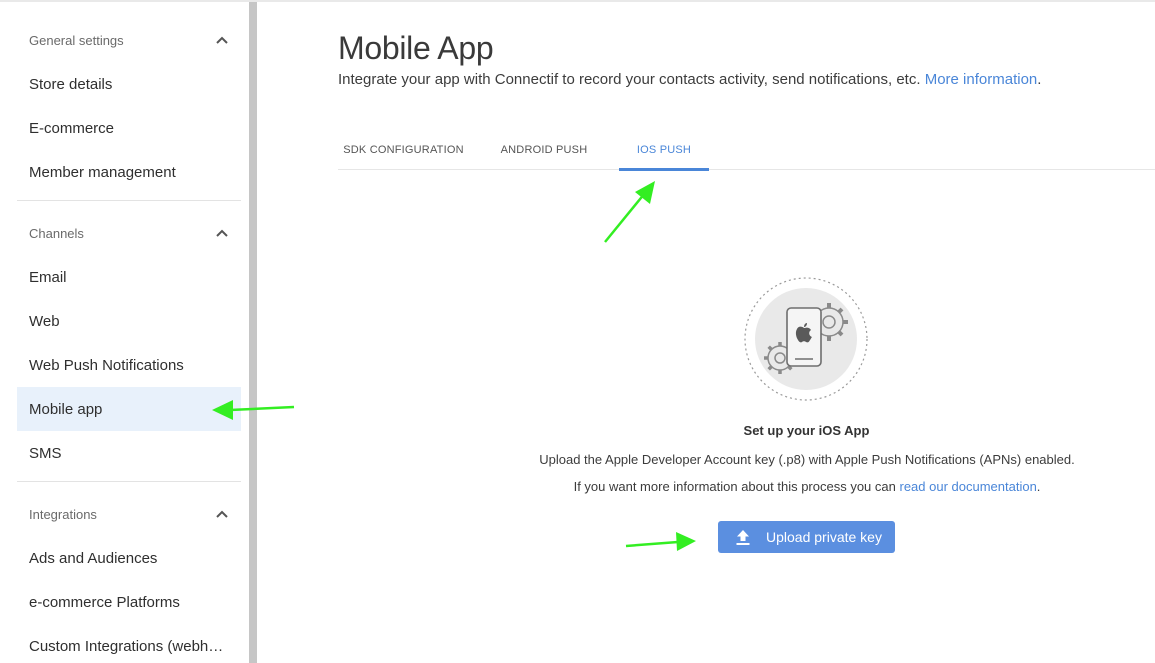 This screenshot has height=663, width=1155. I want to click on sidebar-item-web-push-notifications: Web Push Notifications, so click(129, 365).